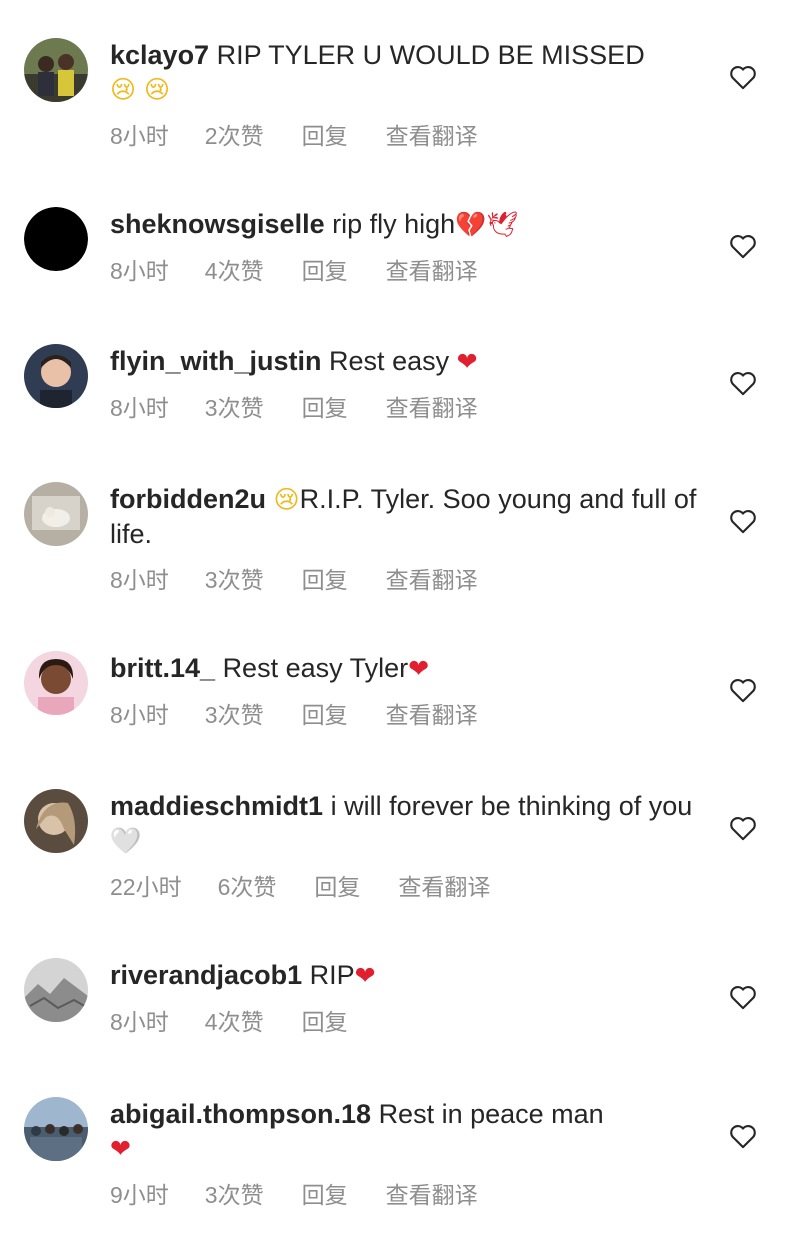  What do you see at coordinates (487, 224) in the screenshot?
I see `broken-heart-dove-emoji-icon: 💔🕊` at bounding box center [487, 224].